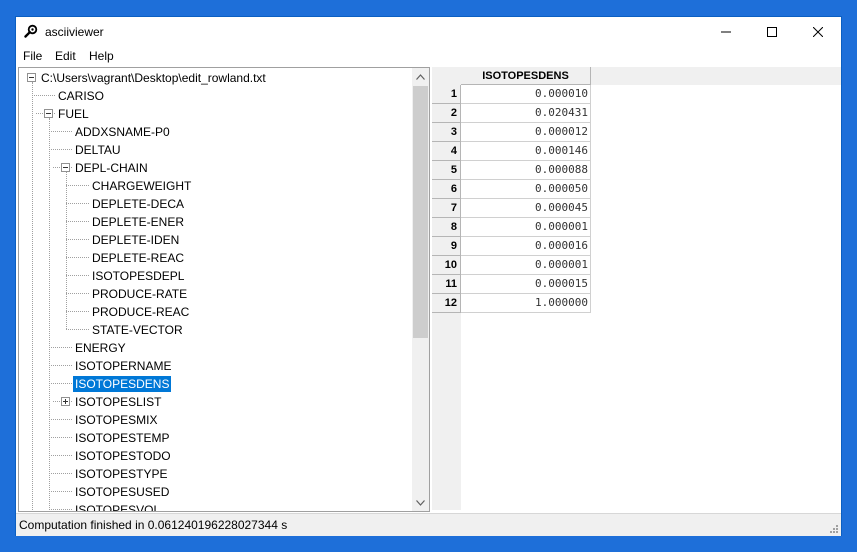 Image resolution: width=857 pixels, height=552 pixels. I want to click on close-button, so click(818, 31).